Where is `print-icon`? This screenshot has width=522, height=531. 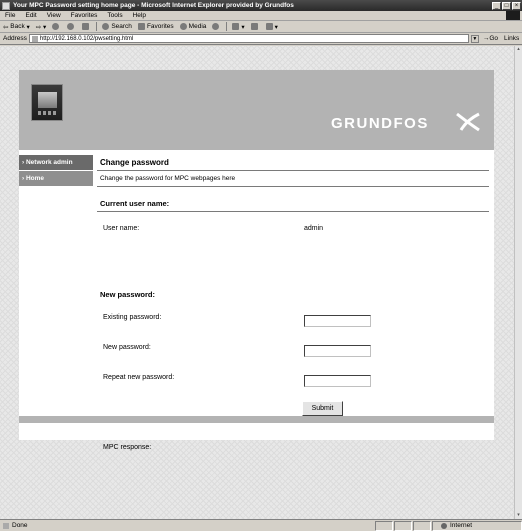
print-icon is located at coordinates (254, 26).